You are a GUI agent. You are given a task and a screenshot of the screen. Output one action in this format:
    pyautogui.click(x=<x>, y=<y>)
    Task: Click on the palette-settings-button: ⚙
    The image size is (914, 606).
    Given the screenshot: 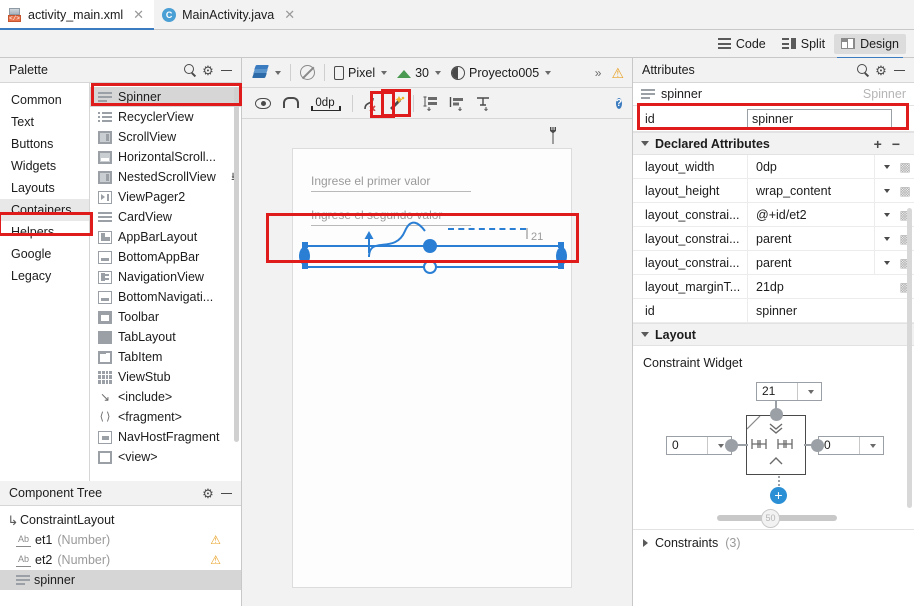 What is the action you would take?
    pyautogui.click(x=208, y=70)
    